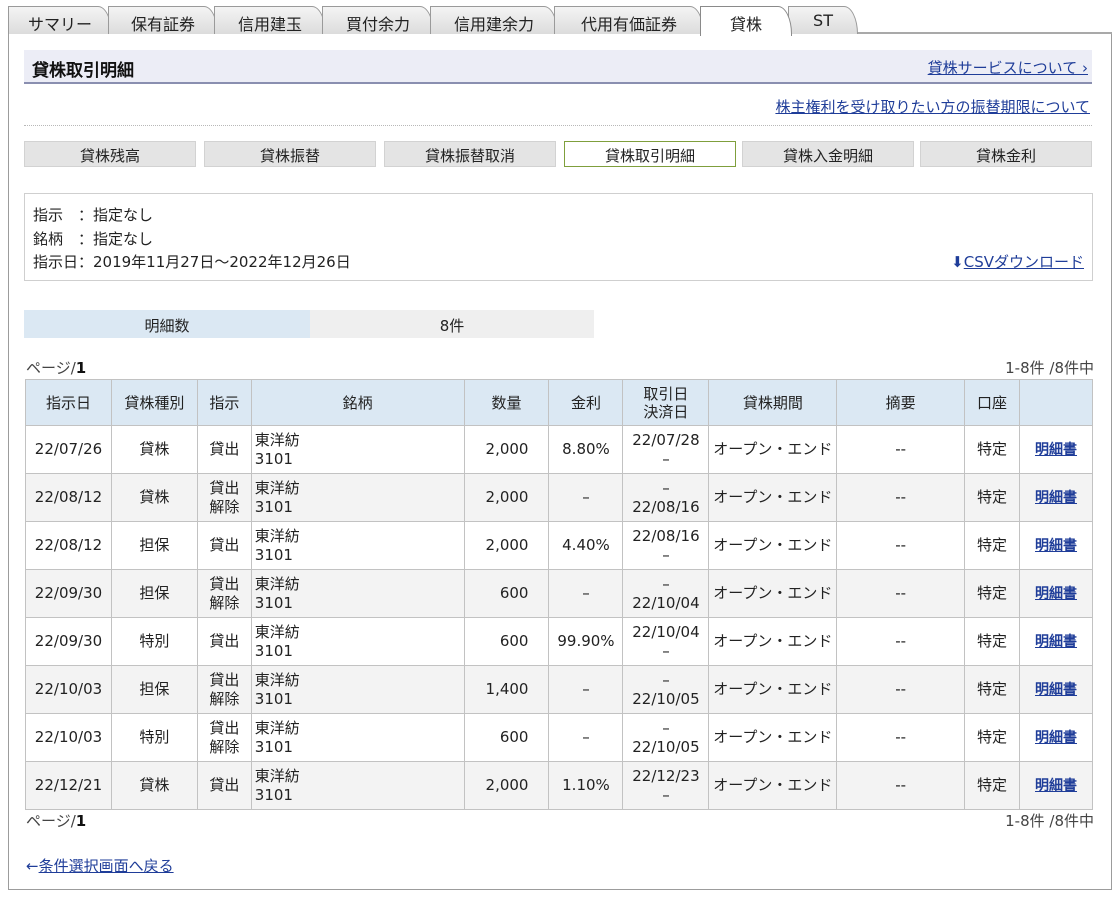  What do you see at coordinates (559, 402) in the screenshot?
I see `table-header-row: 指示日 貸株種別 指示 銘柄 数量 金利 取引日 決済日 貸株期間 摘要 口座` at bounding box center [559, 402].